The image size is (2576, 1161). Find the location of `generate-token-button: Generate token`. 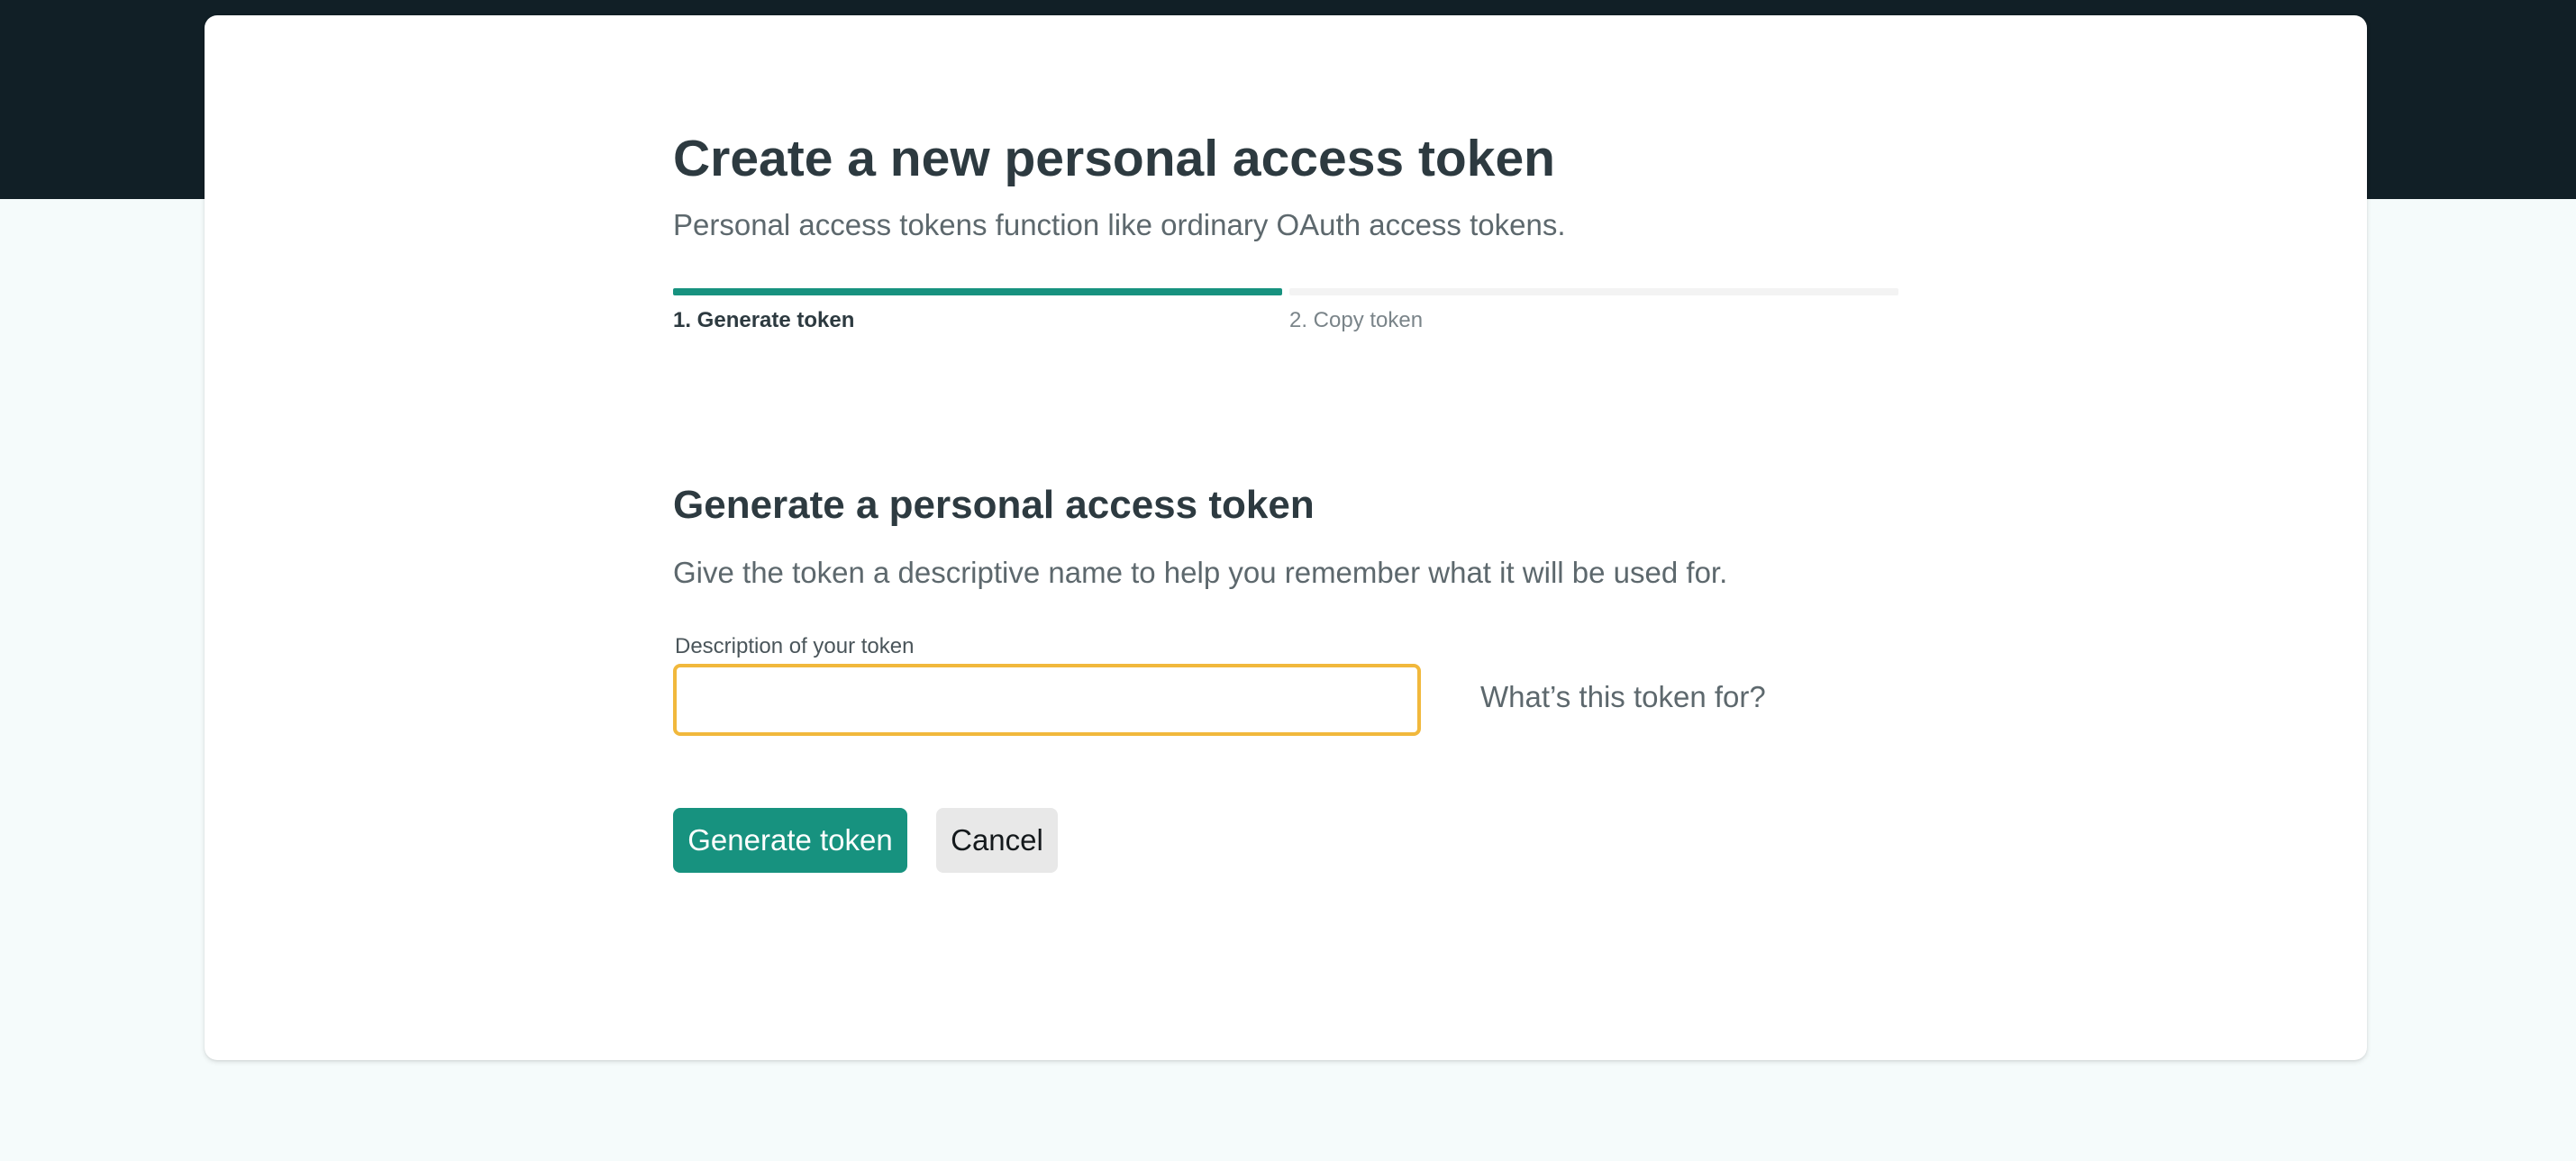

generate-token-button: Generate token is located at coordinates (790, 840).